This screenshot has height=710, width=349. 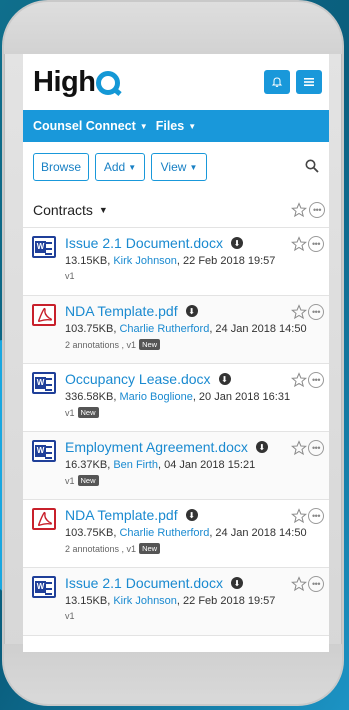 I want to click on brand-bar: High, so click(x=176, y=82).